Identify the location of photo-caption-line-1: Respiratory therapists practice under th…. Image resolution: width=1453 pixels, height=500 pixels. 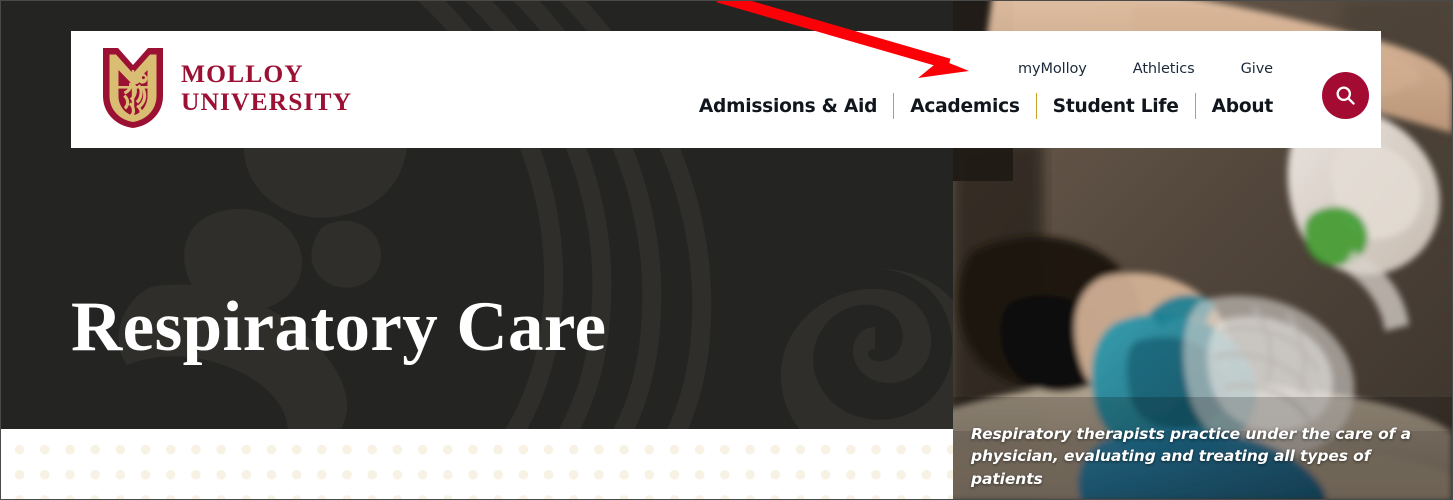
(1191, 434).